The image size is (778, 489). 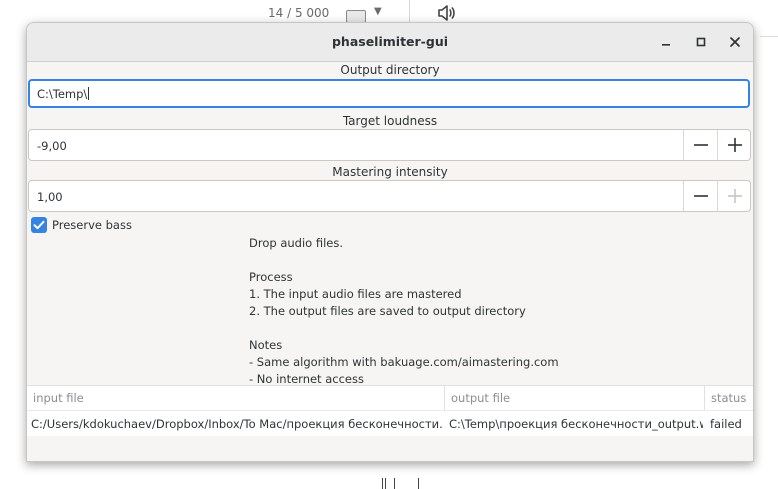 I want to click on minimize-button, so click(x=666, y=42).